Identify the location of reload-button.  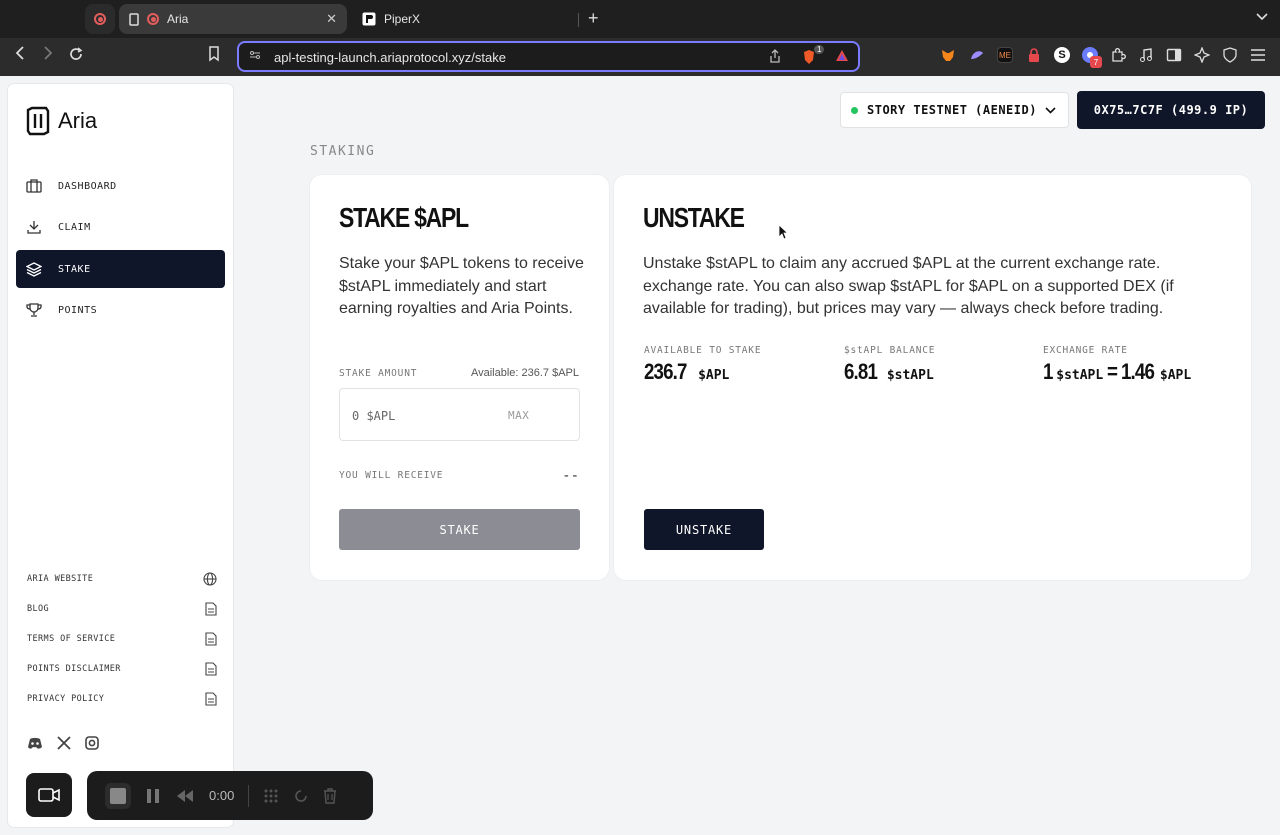
(76, 56).